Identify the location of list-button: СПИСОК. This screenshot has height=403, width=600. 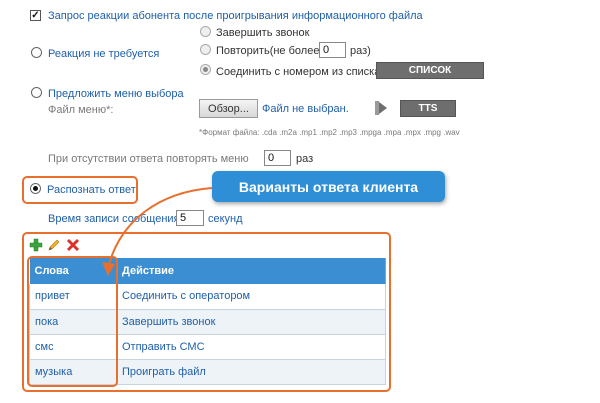
(430, 70).